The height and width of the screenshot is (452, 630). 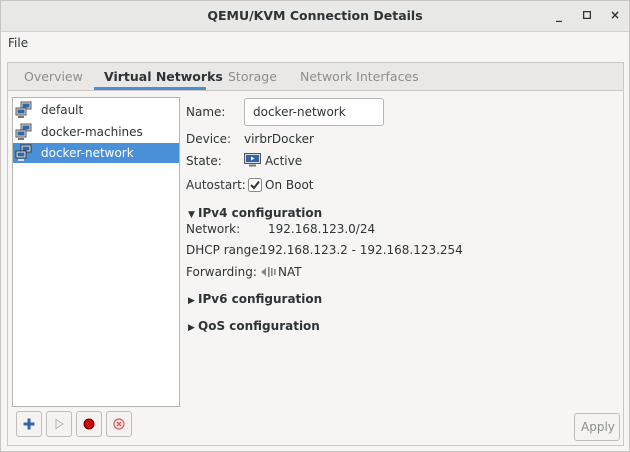 I want to click on state-value: Active, so click(x=284, y=161).